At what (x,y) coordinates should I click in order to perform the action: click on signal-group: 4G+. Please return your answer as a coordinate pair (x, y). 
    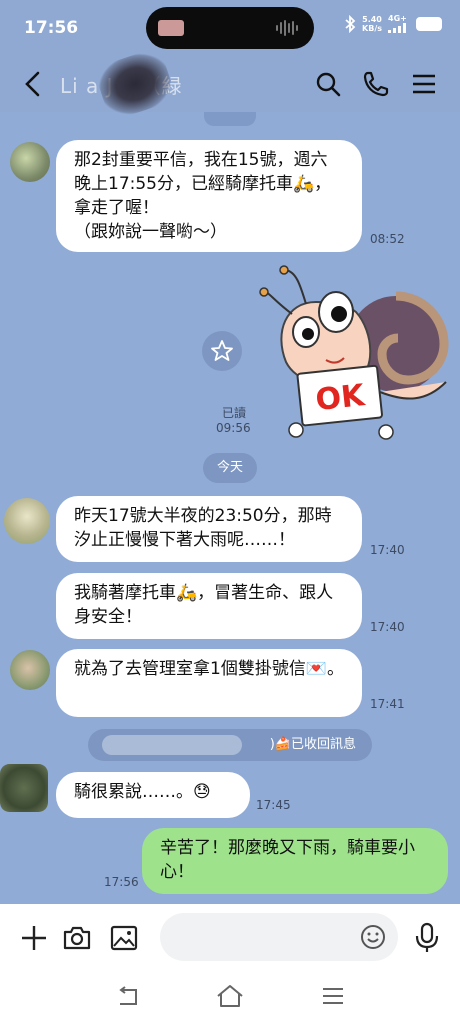
    Looking at the image, I should click on (399, 23).